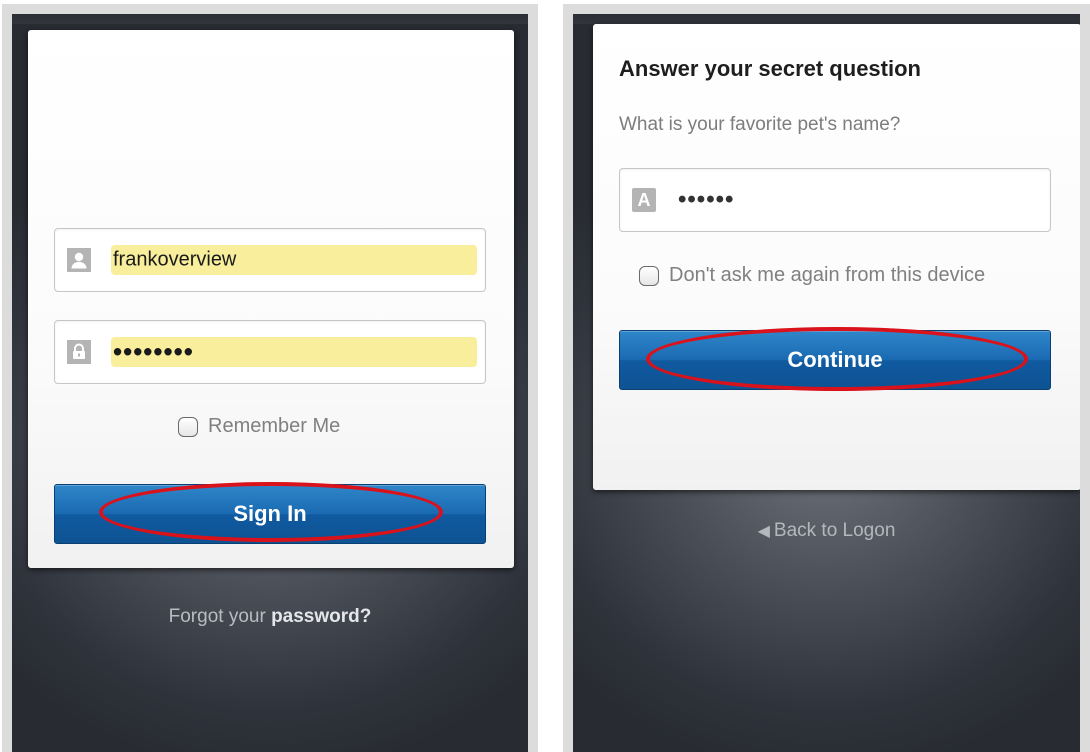 Image resolution: width=1090 pixels, height=752 pixels. What do you see at coordinates (649, 275) in the screenshot?
I see `dont-ask-again-checkbox` at bounding box center [649, 275].